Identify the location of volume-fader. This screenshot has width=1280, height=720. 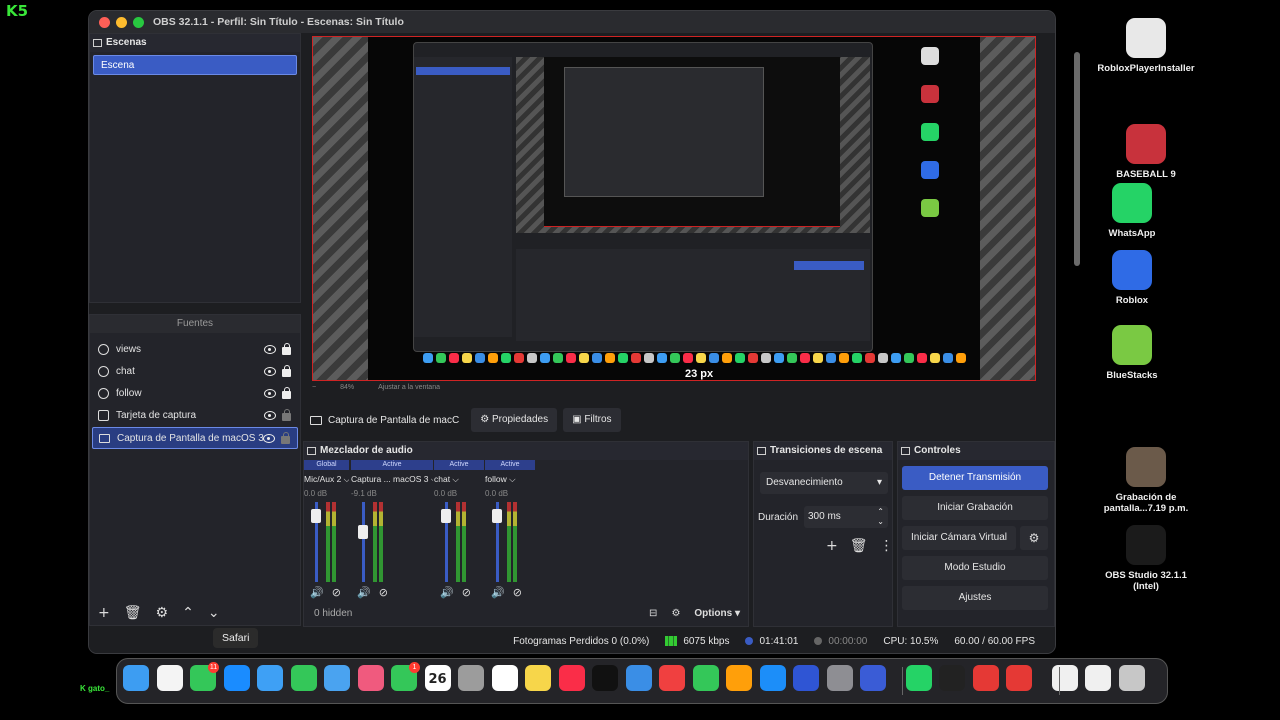
(363, 542).